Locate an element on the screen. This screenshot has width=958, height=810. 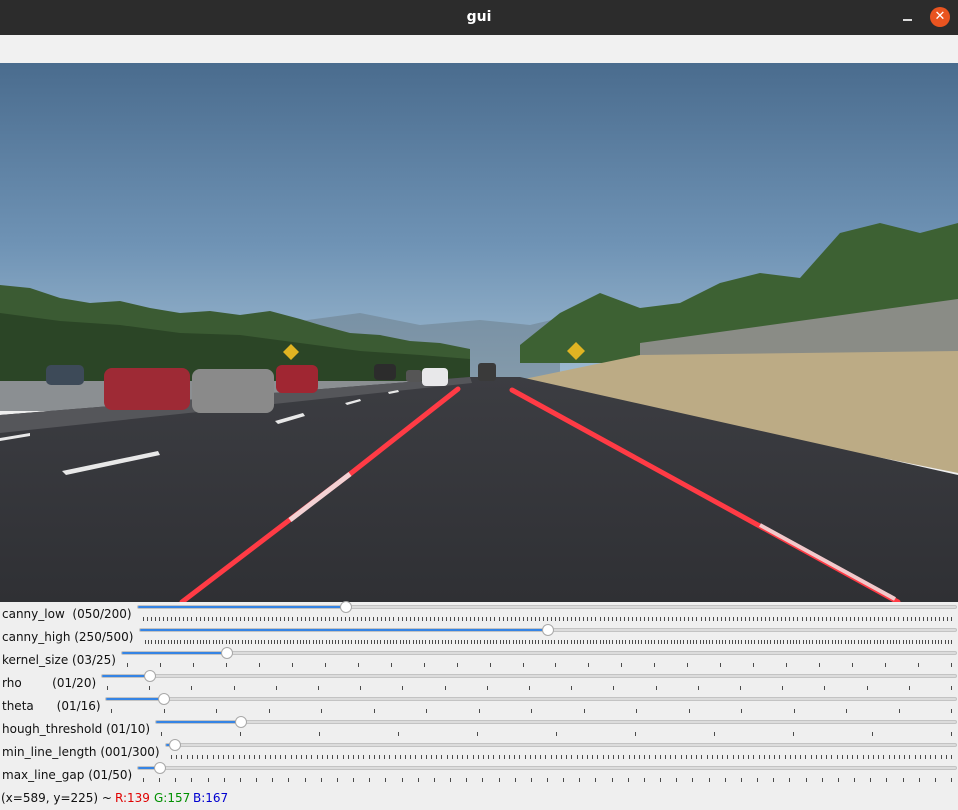
toolbar is located at coordinates (479, 49).